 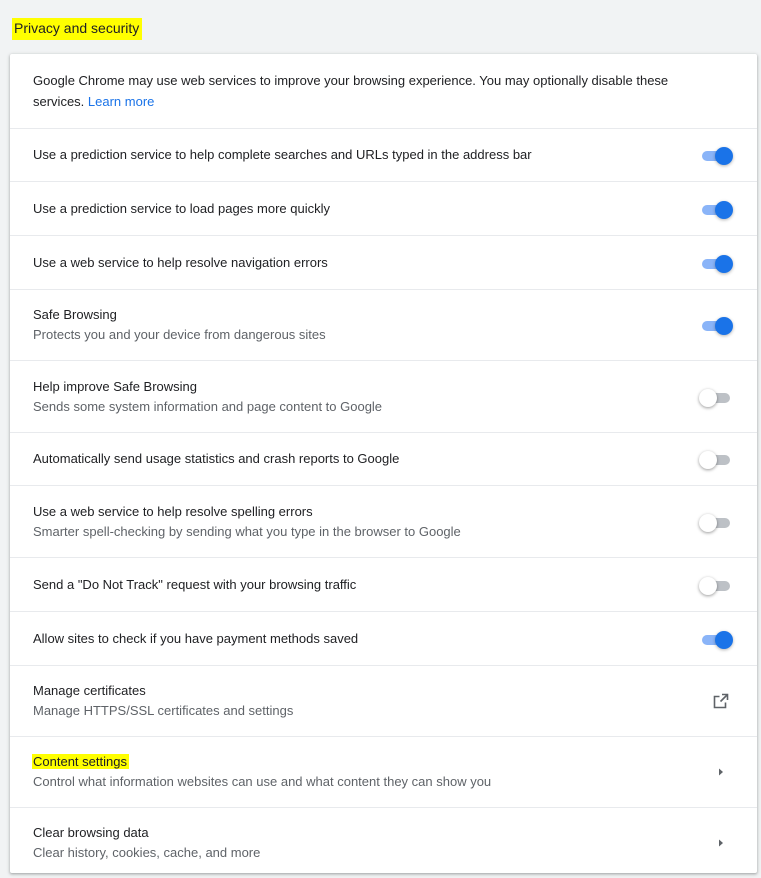 I want to click on improve-safe-browsing-toggle, so click(x=716, y=397).